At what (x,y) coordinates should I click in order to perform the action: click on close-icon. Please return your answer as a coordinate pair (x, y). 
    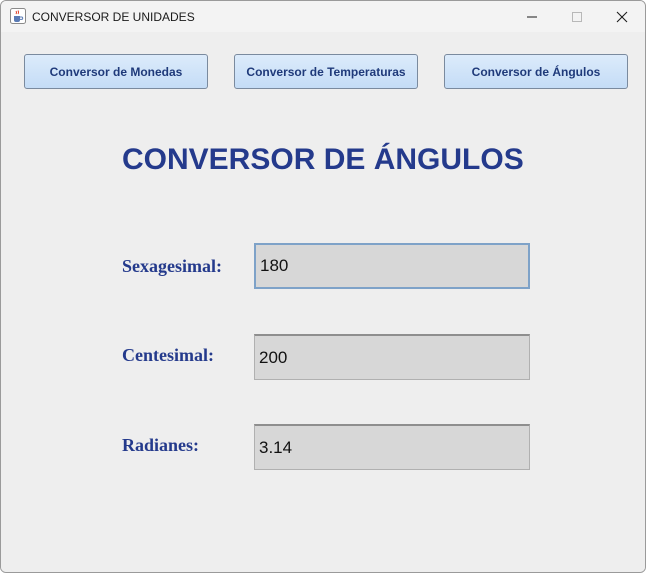
    Looking at the image, I should click on (622, 16).